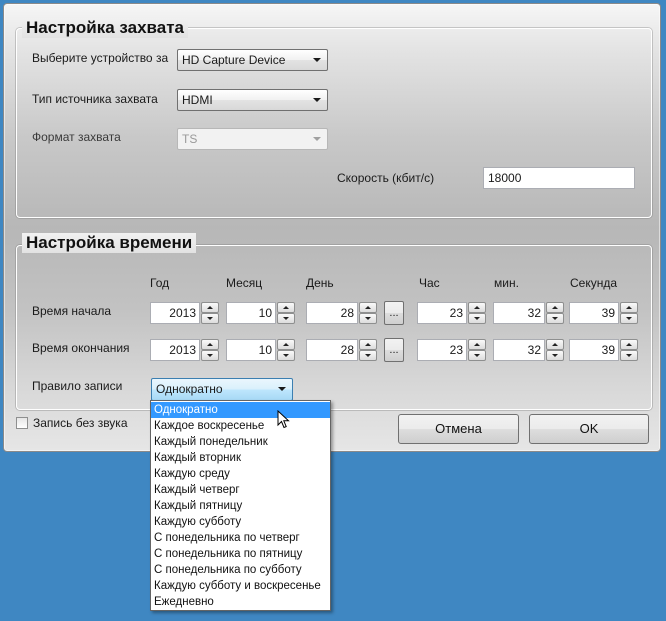 This screenshot has height=621, width=666. What do you see at coordinates (251, 350) in the screenshot?
I see `end-month-value: 10` at bounding box center [251, 350].